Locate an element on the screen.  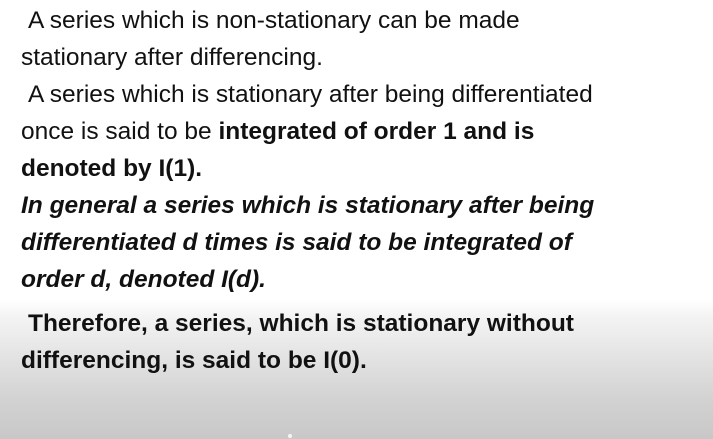
text-bold: integrated of order 1 and is is located at coordinates (376, 131).